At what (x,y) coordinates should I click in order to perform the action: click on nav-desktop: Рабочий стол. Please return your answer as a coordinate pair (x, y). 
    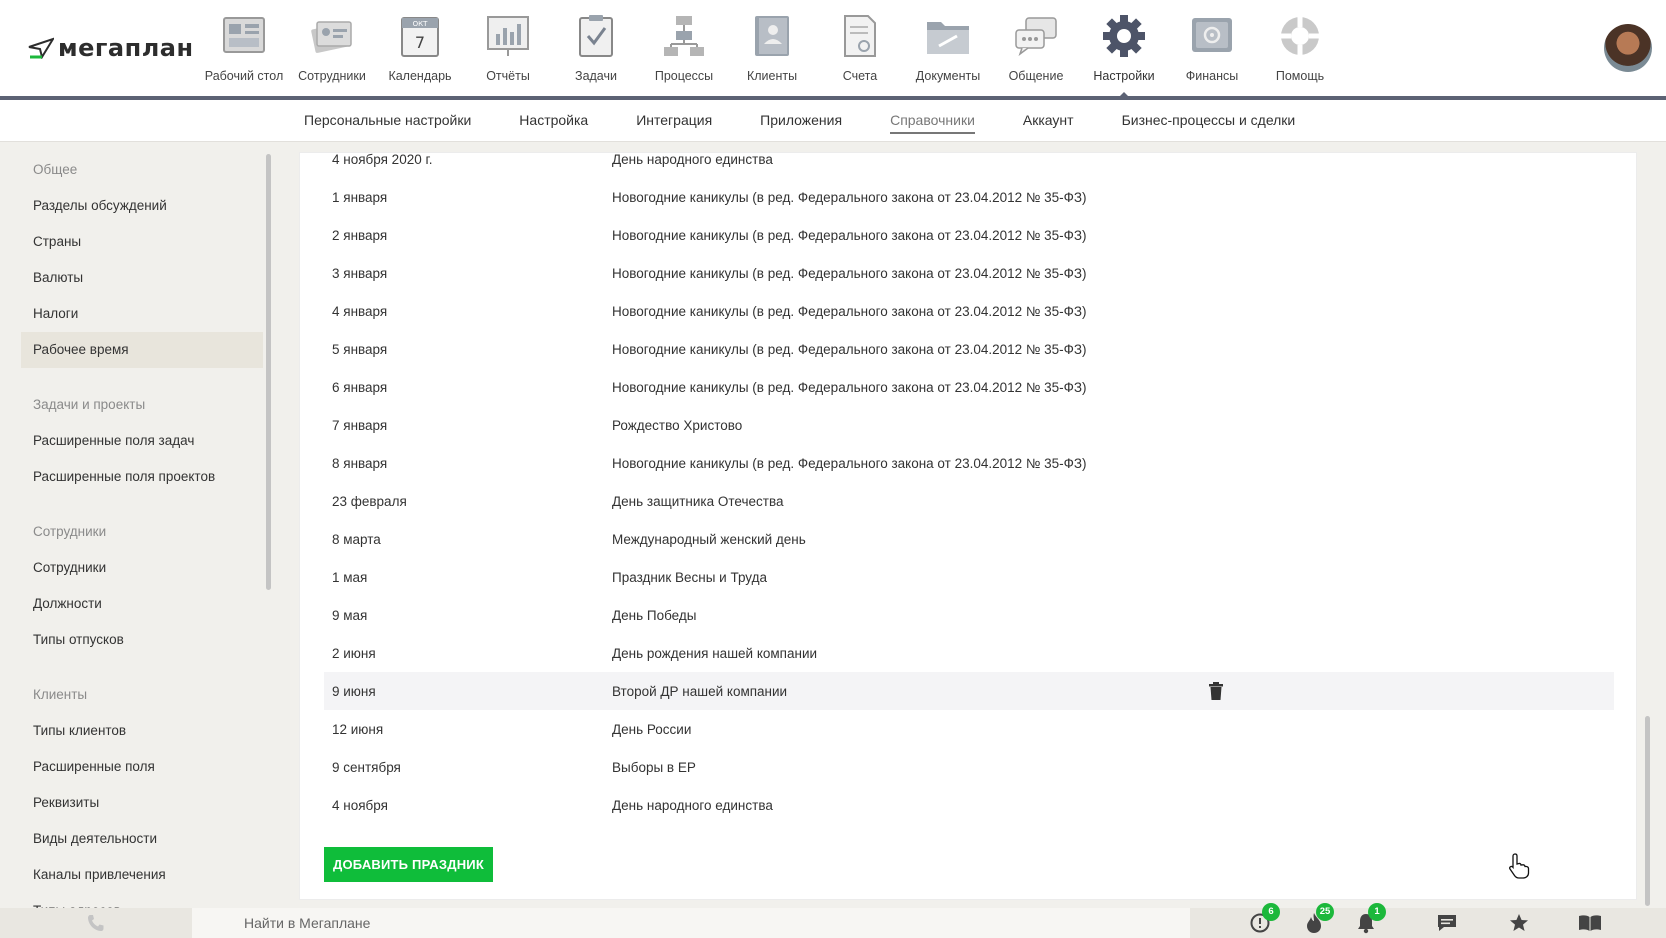
    Looking at the image, I should click on (244, 47).